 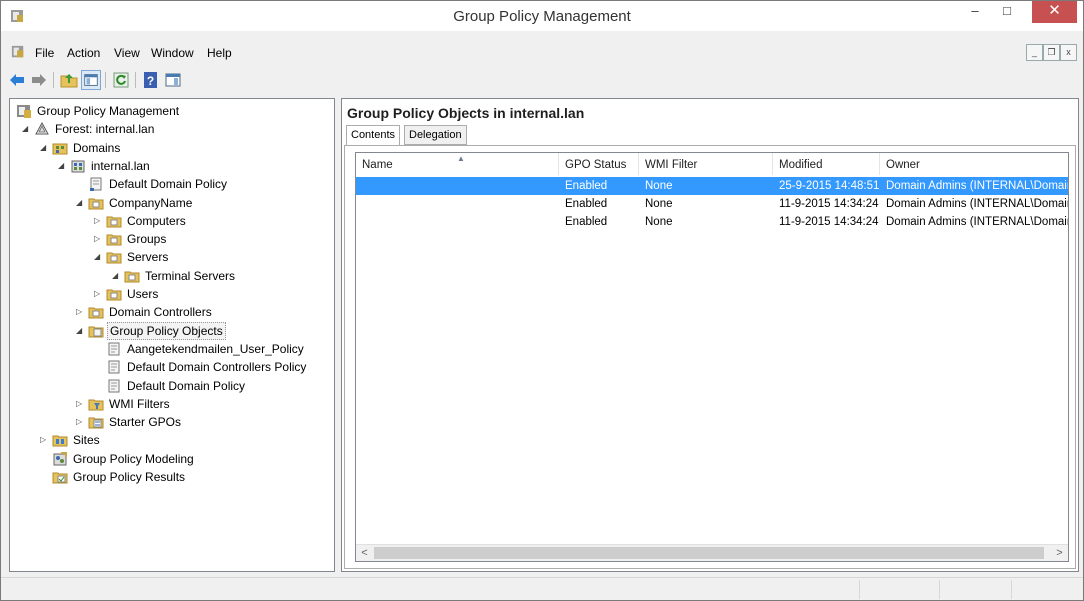 I want to click on menu-window: Window, so click(x=172, y=53).